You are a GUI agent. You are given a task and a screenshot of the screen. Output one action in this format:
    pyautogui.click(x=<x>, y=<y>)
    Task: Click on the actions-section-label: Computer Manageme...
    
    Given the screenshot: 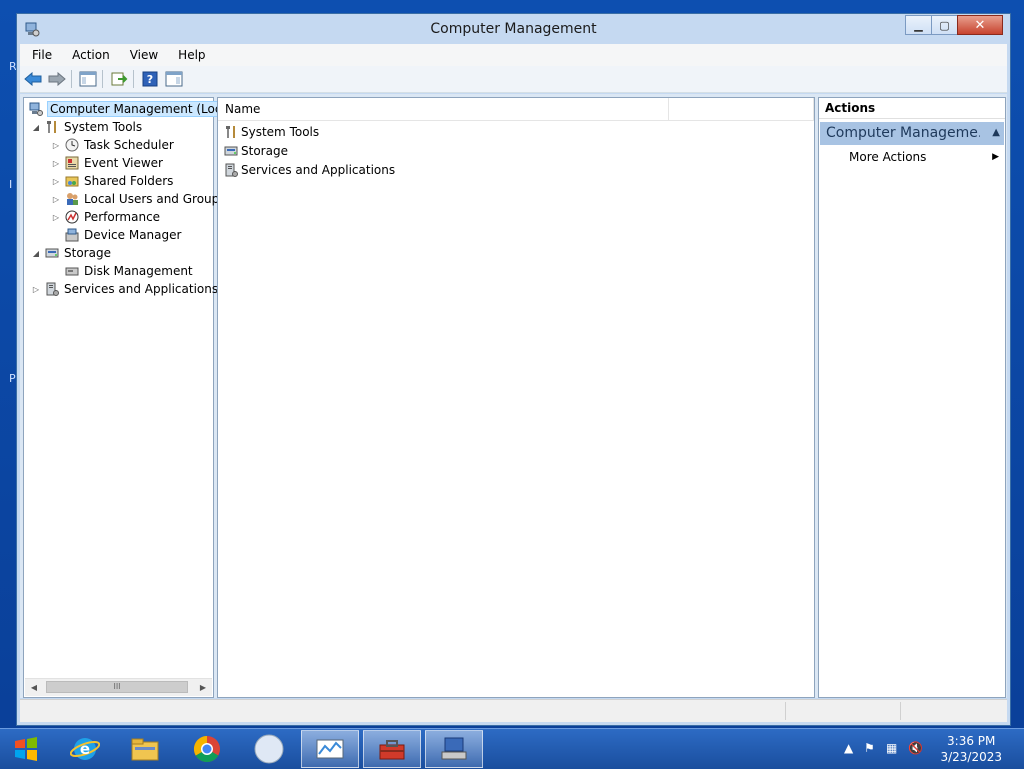 What is the action you would take?
    pyautogui.click(x=903, y=133)
    